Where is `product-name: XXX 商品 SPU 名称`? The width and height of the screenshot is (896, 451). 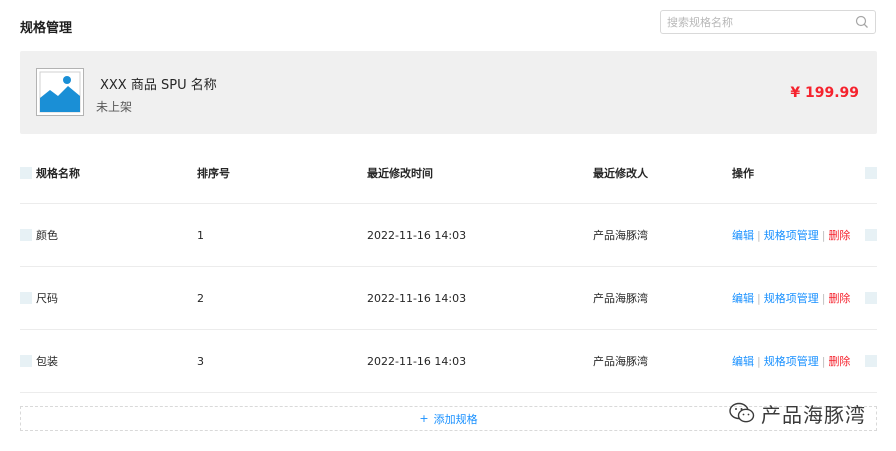
product-name: XXX 商品 SPU 名称 is located at coordinates (158, 85).